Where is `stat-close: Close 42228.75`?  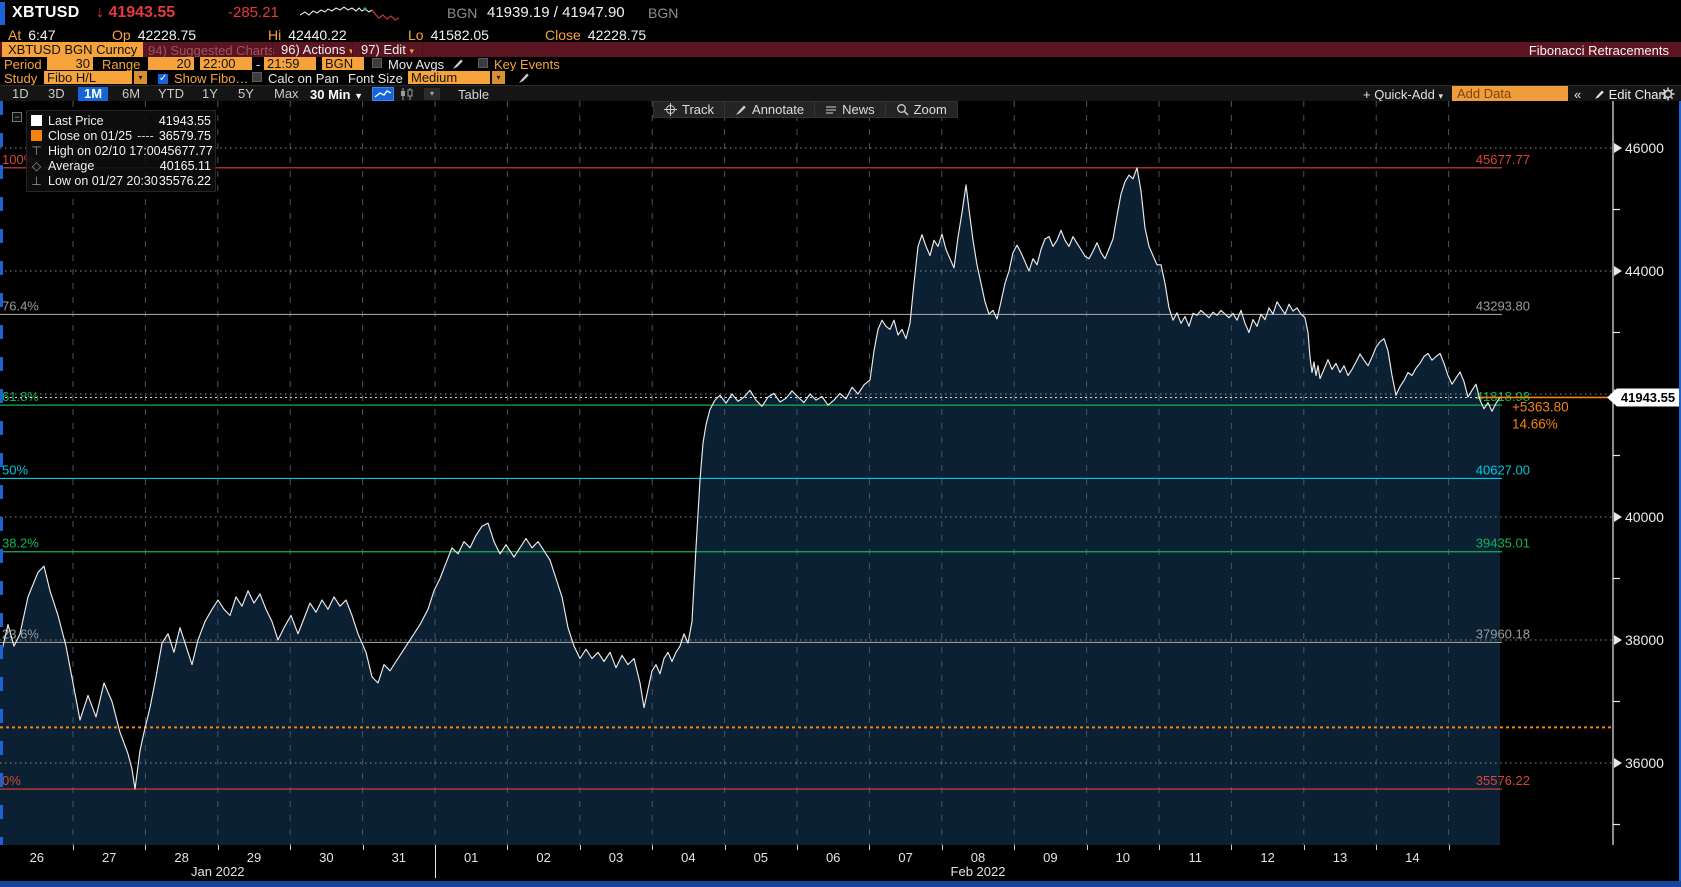
stat-close: Close 42228.75 is located at coordinates (596, 35).